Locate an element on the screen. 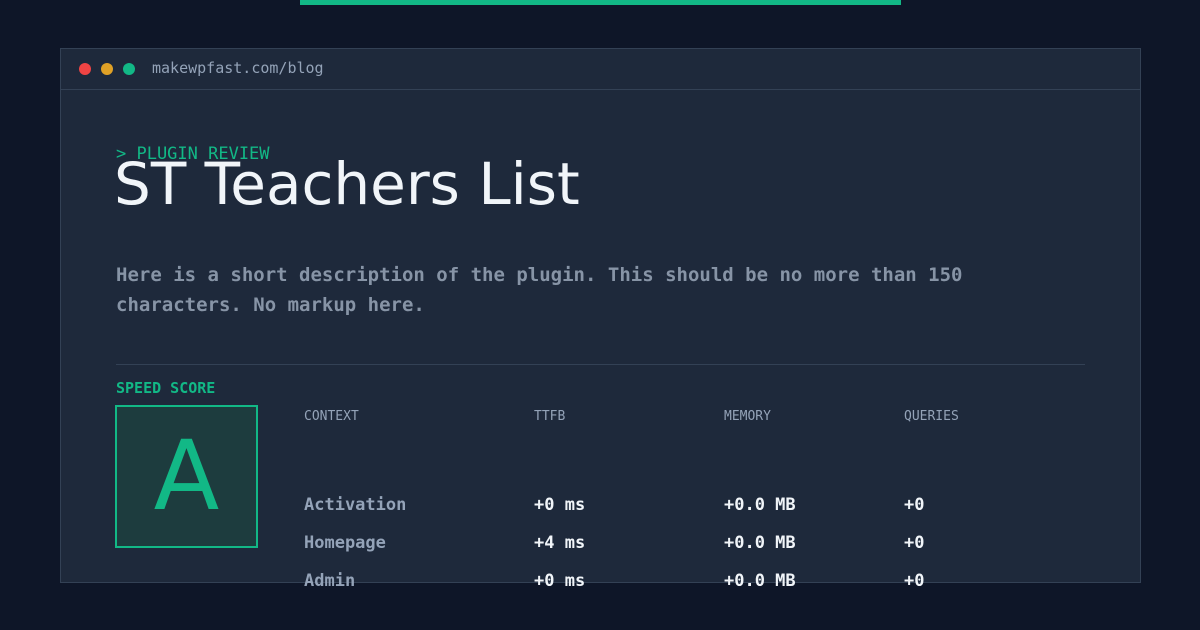 This screenshot has width=1200, height=630. column-header-context: CONTEXT is located at coordinates (331, 416).